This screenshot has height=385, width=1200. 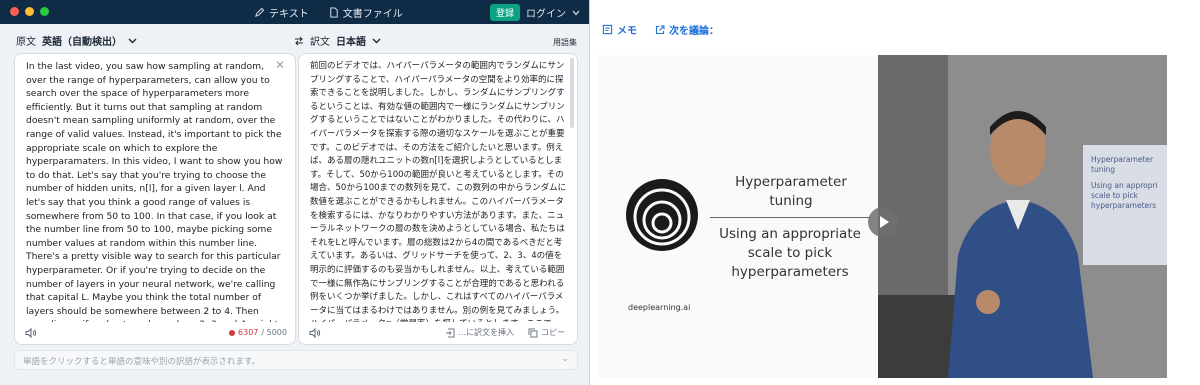 I want to click on whiteboard-line: tuning, so click(x=1103, y=169).